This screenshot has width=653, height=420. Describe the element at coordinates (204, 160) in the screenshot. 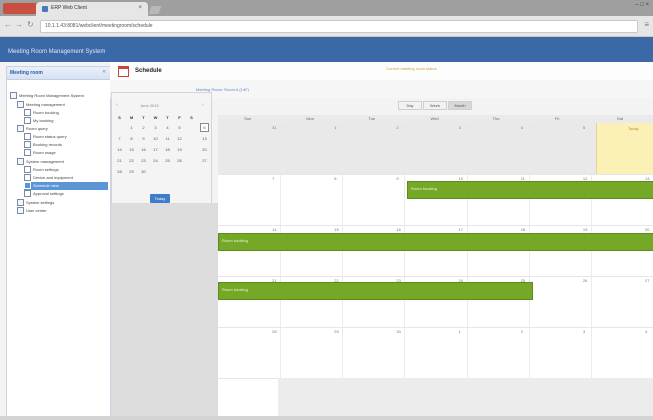

I see `mini-calendar-day: 27` at that location.